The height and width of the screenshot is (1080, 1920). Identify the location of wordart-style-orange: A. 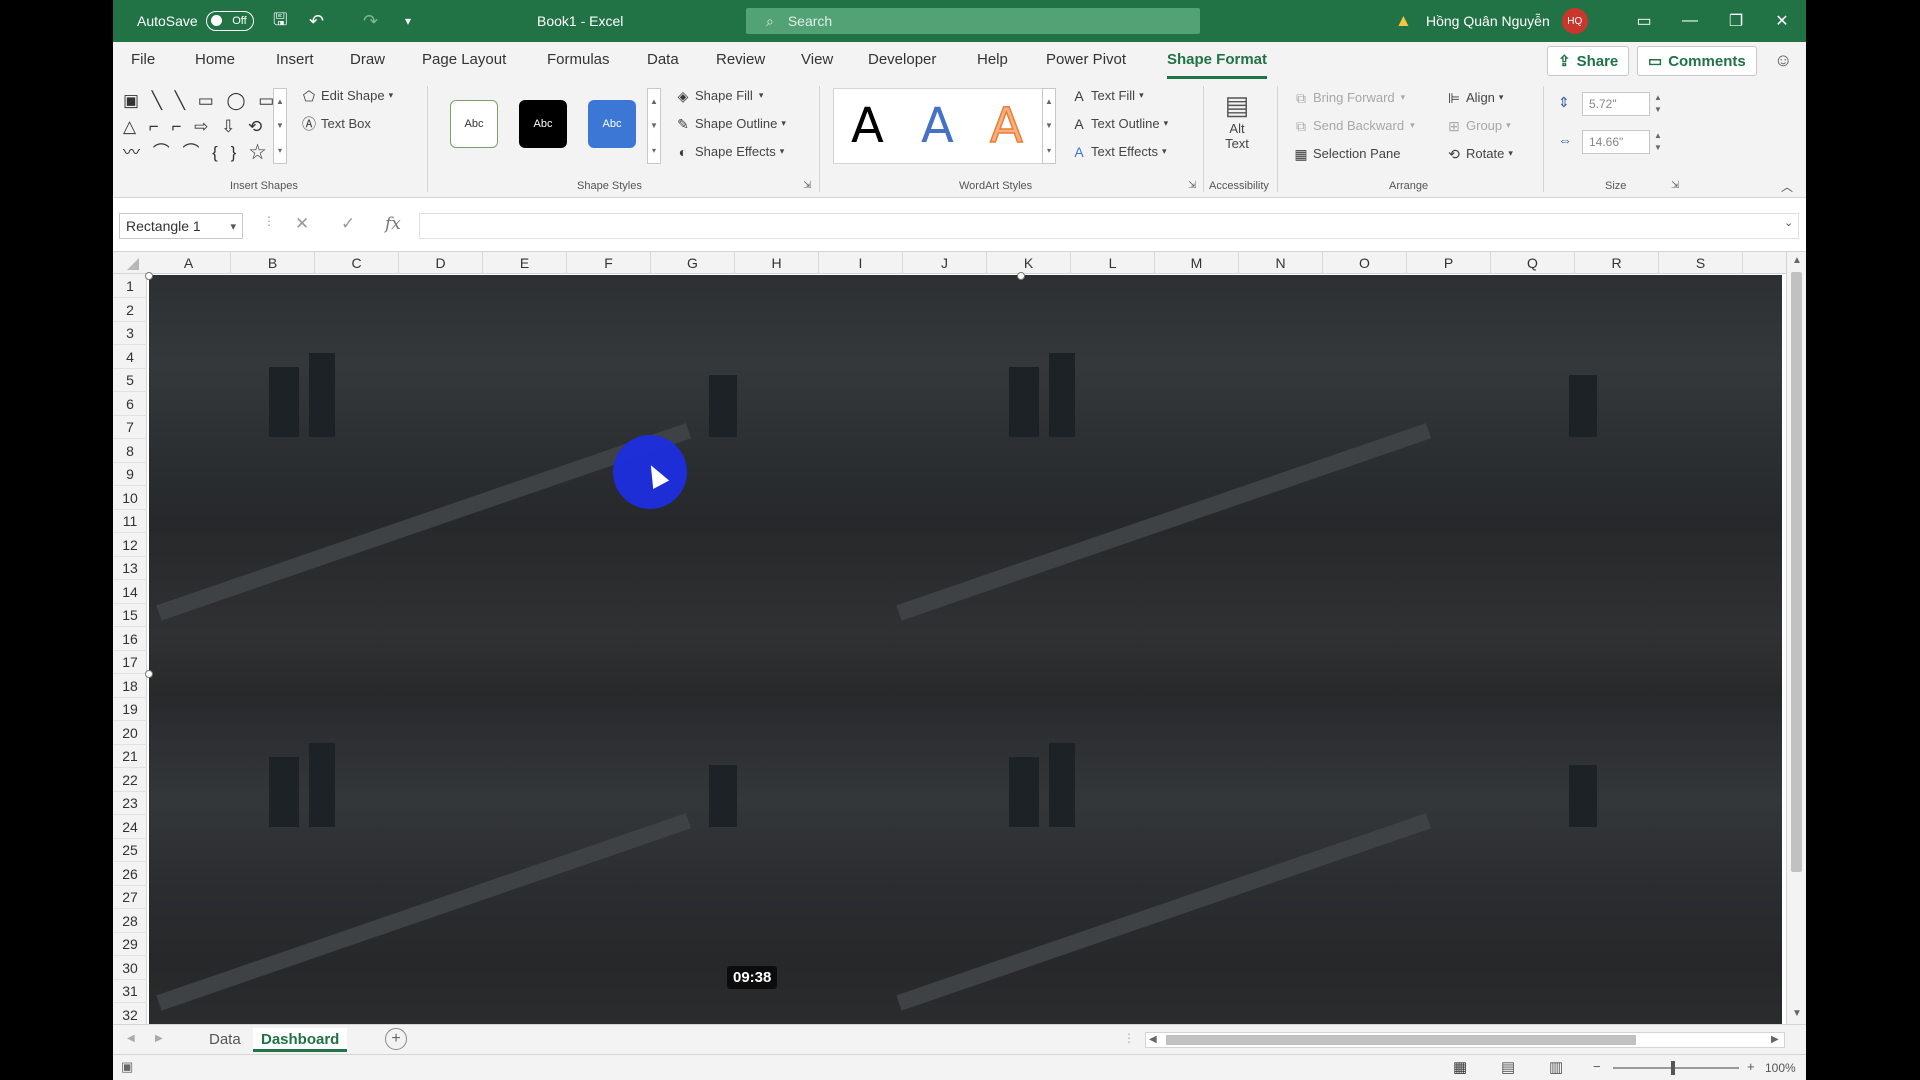
(1006, 126).